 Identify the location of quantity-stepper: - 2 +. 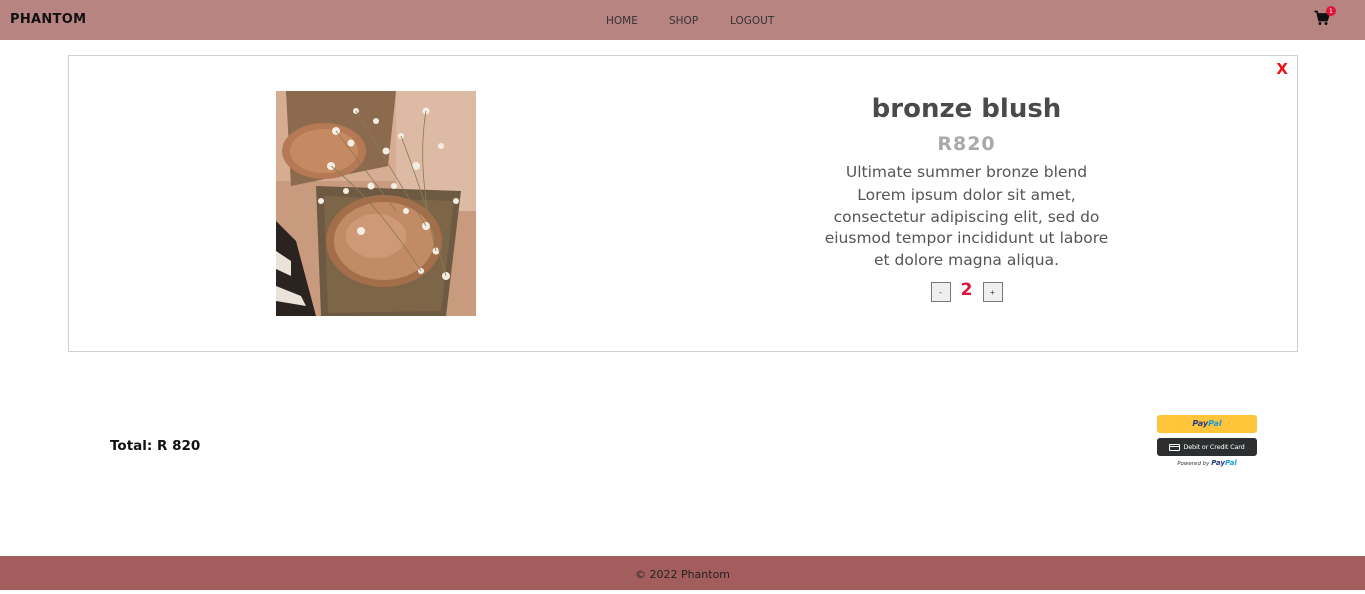
(966, 291).